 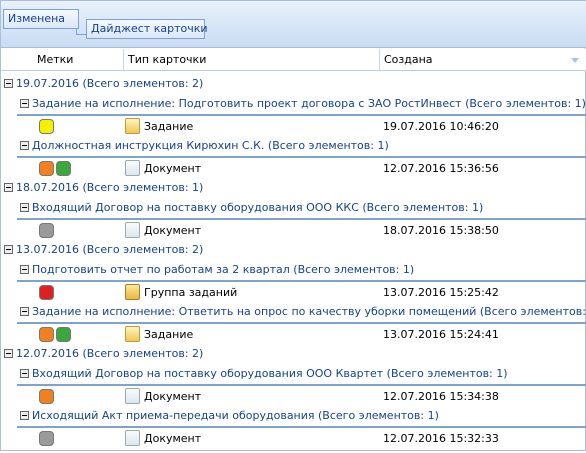 I want to click on card-type: Группа заданий, so click(x=191, y=292).